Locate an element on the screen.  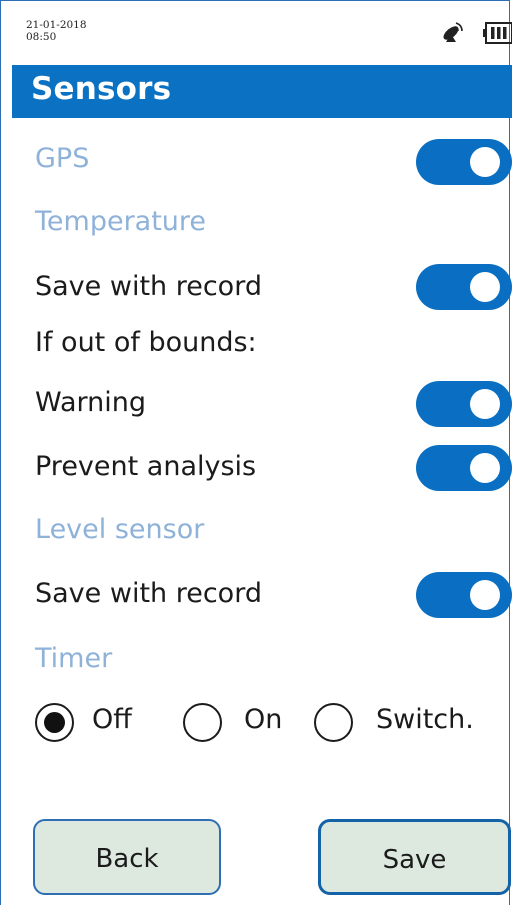
timer-radio-on-label: On is located at coordinates (263, 719).